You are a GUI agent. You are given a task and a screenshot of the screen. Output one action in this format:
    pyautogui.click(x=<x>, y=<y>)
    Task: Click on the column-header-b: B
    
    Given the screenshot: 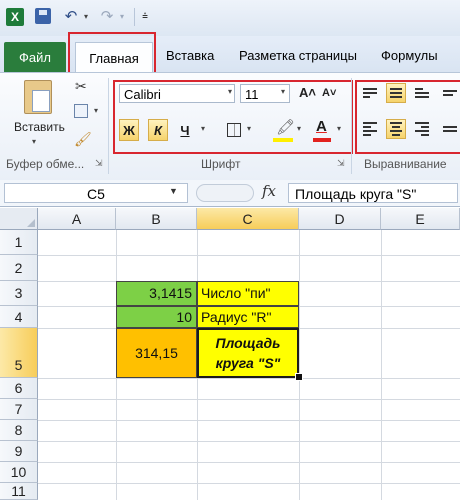 What is the action you would take?
    pyautogui.click(x=156, y=219)
    